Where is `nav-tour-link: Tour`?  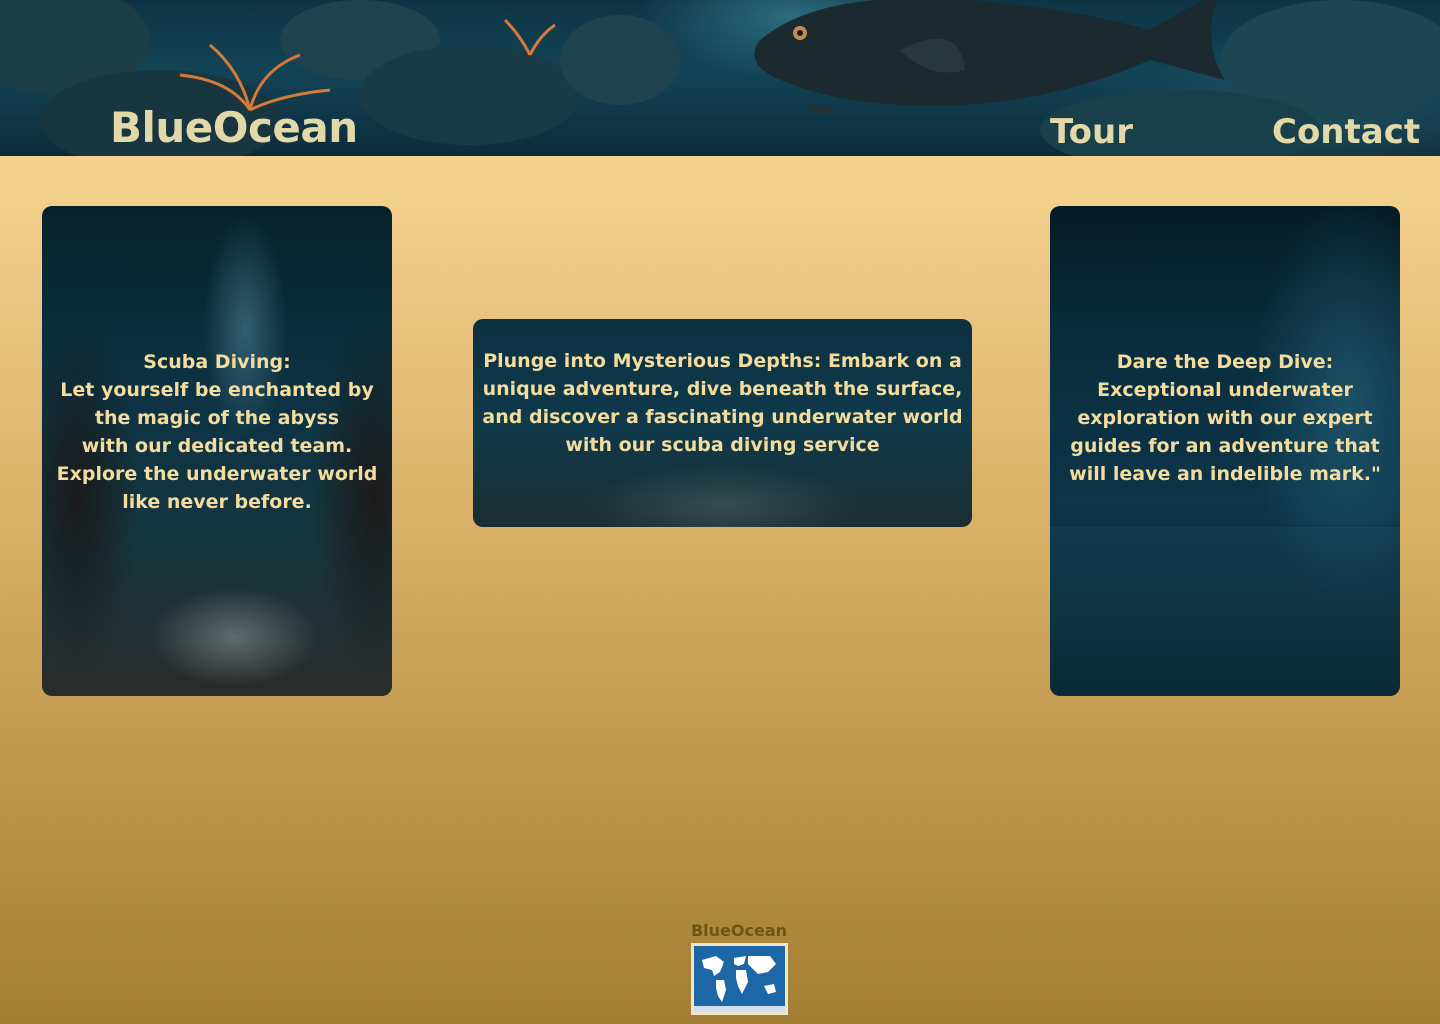 nav-tour-link: Tour is located at coordinates (1091, 132).